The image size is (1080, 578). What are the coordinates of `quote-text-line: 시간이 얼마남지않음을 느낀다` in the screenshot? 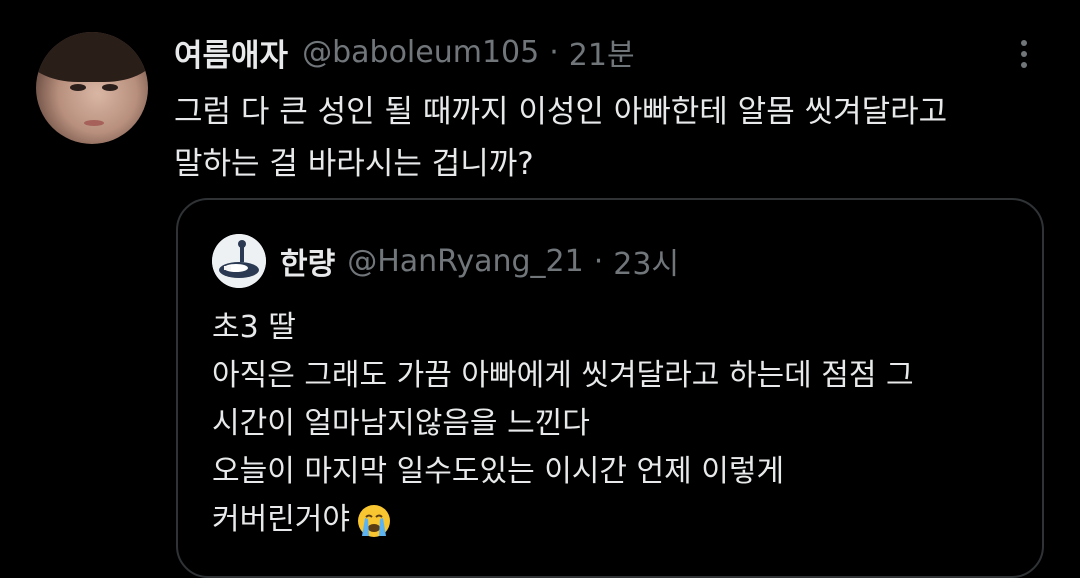 It's located at (401, 423).